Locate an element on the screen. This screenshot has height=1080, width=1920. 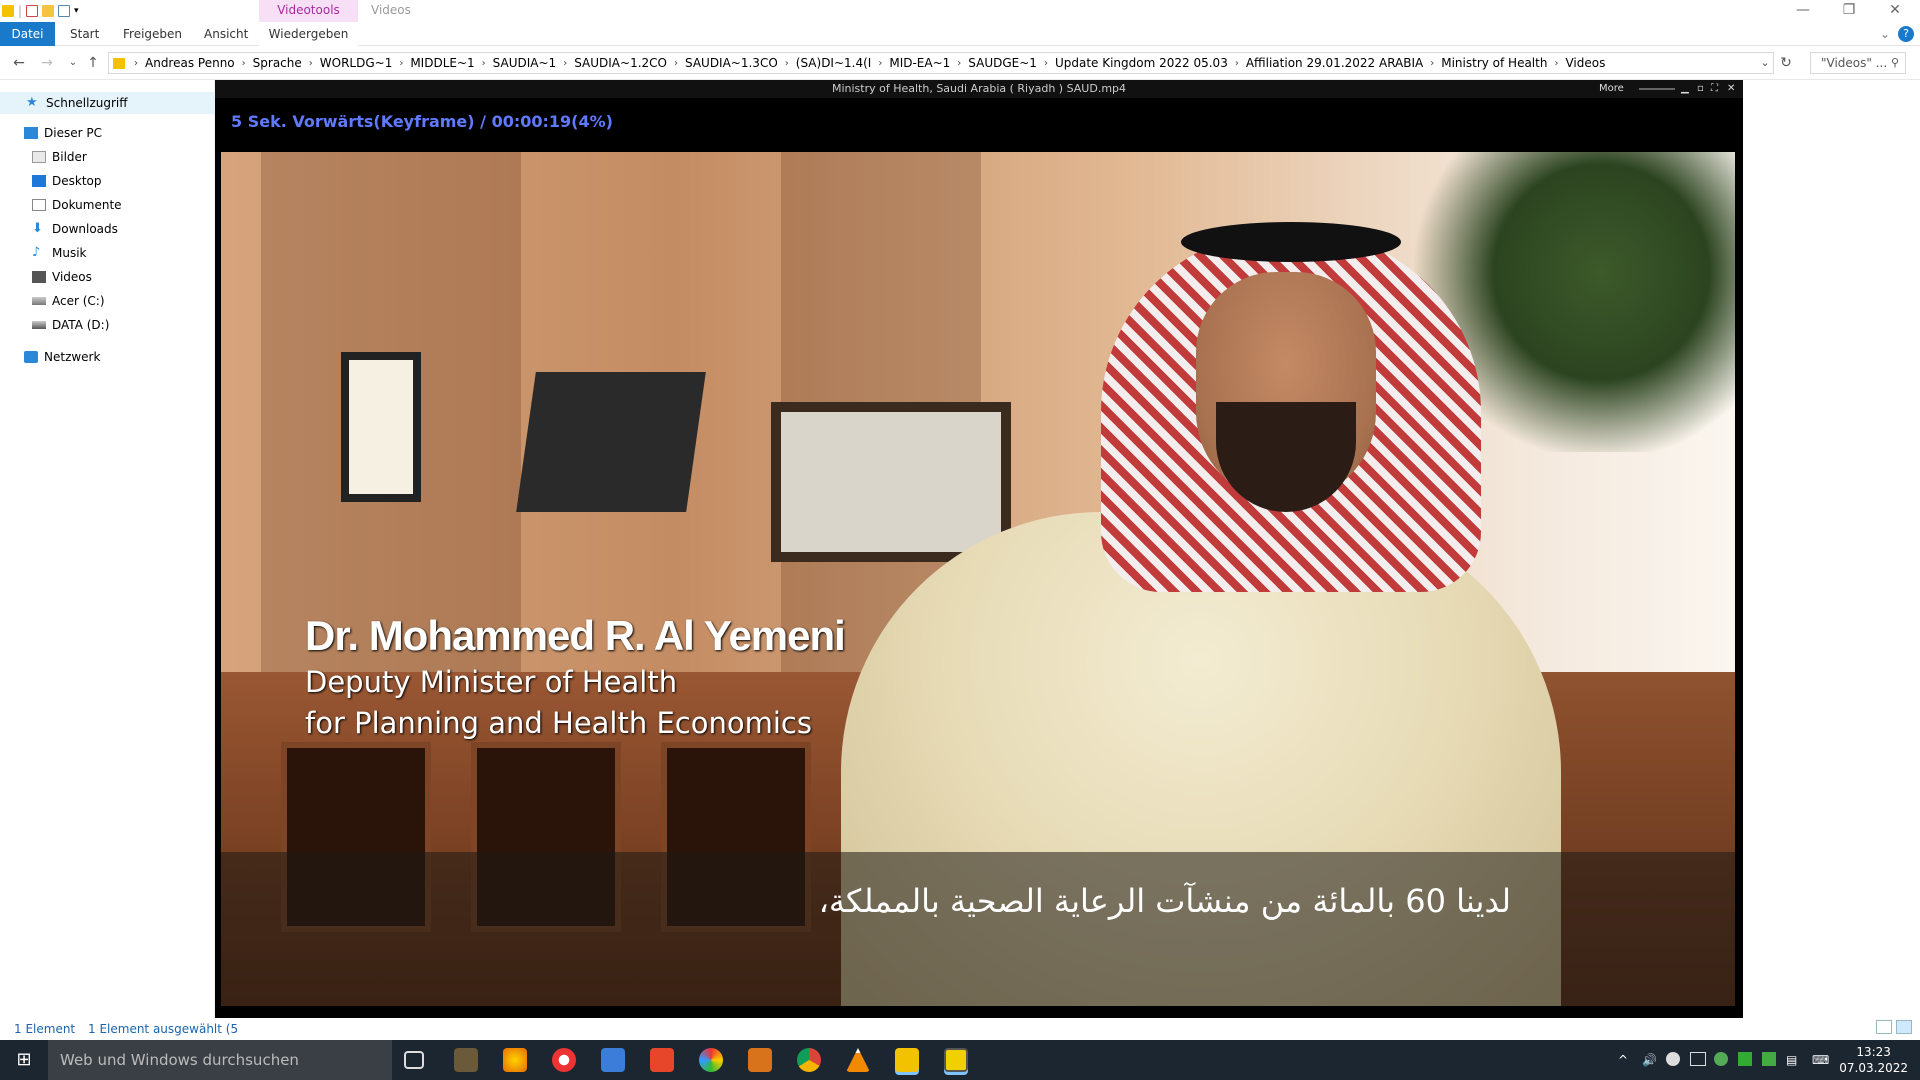
breadcrumb-item: Ministry of Health is located at coordinates (1494, 63).